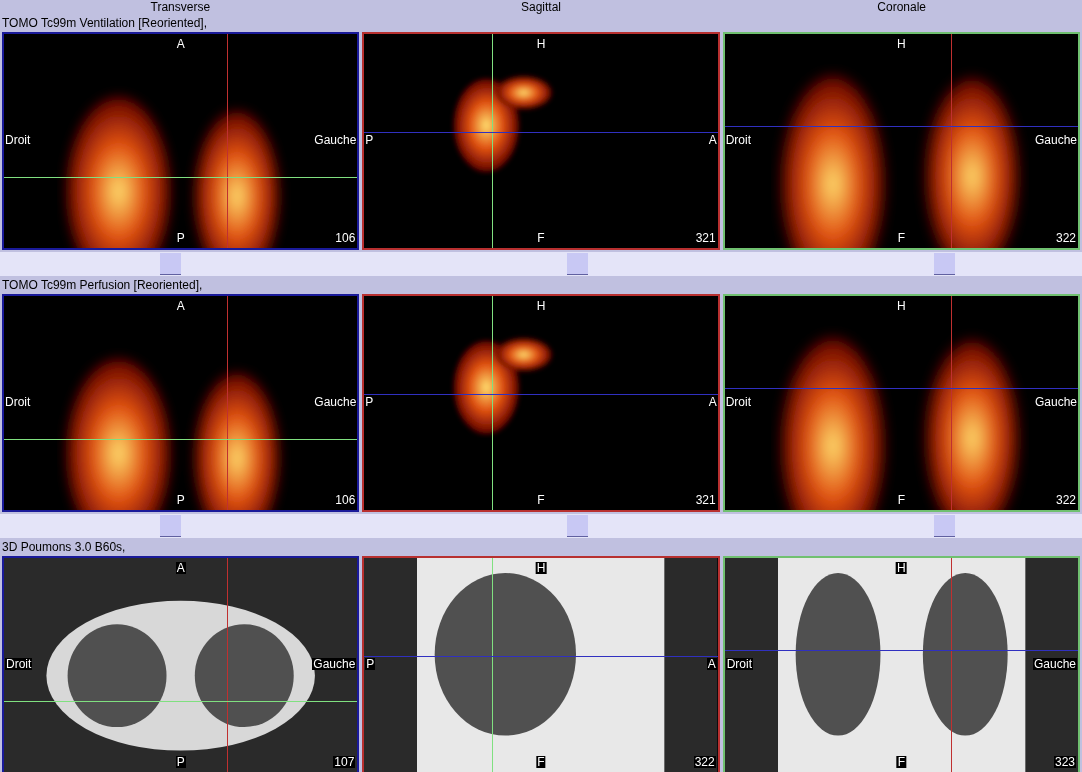 This screenshot has height=772, width=1082. What do you see at coordinates (1064, 762) in the screenshot?
I see `slice-number: 323` at bounding box center [1064, 762].